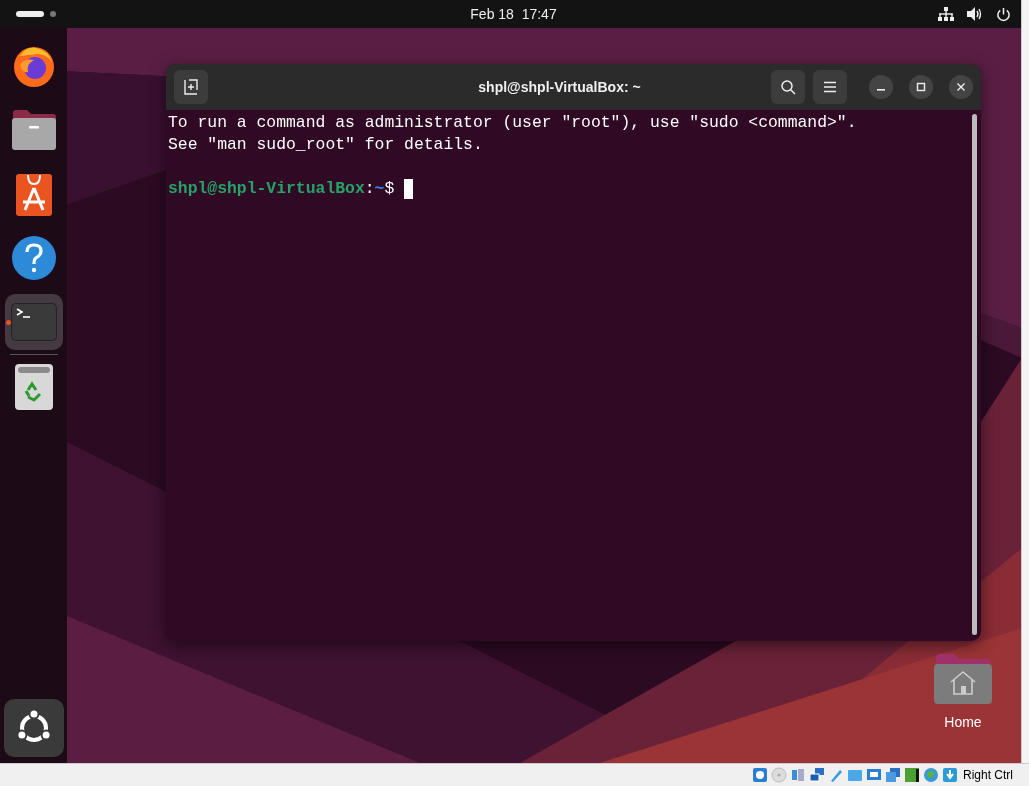 This screenshot has height=786, width=1029. Describe the element at coordinates (379, 189) in the screenshot. I see `prompt-path: ~` at that location.